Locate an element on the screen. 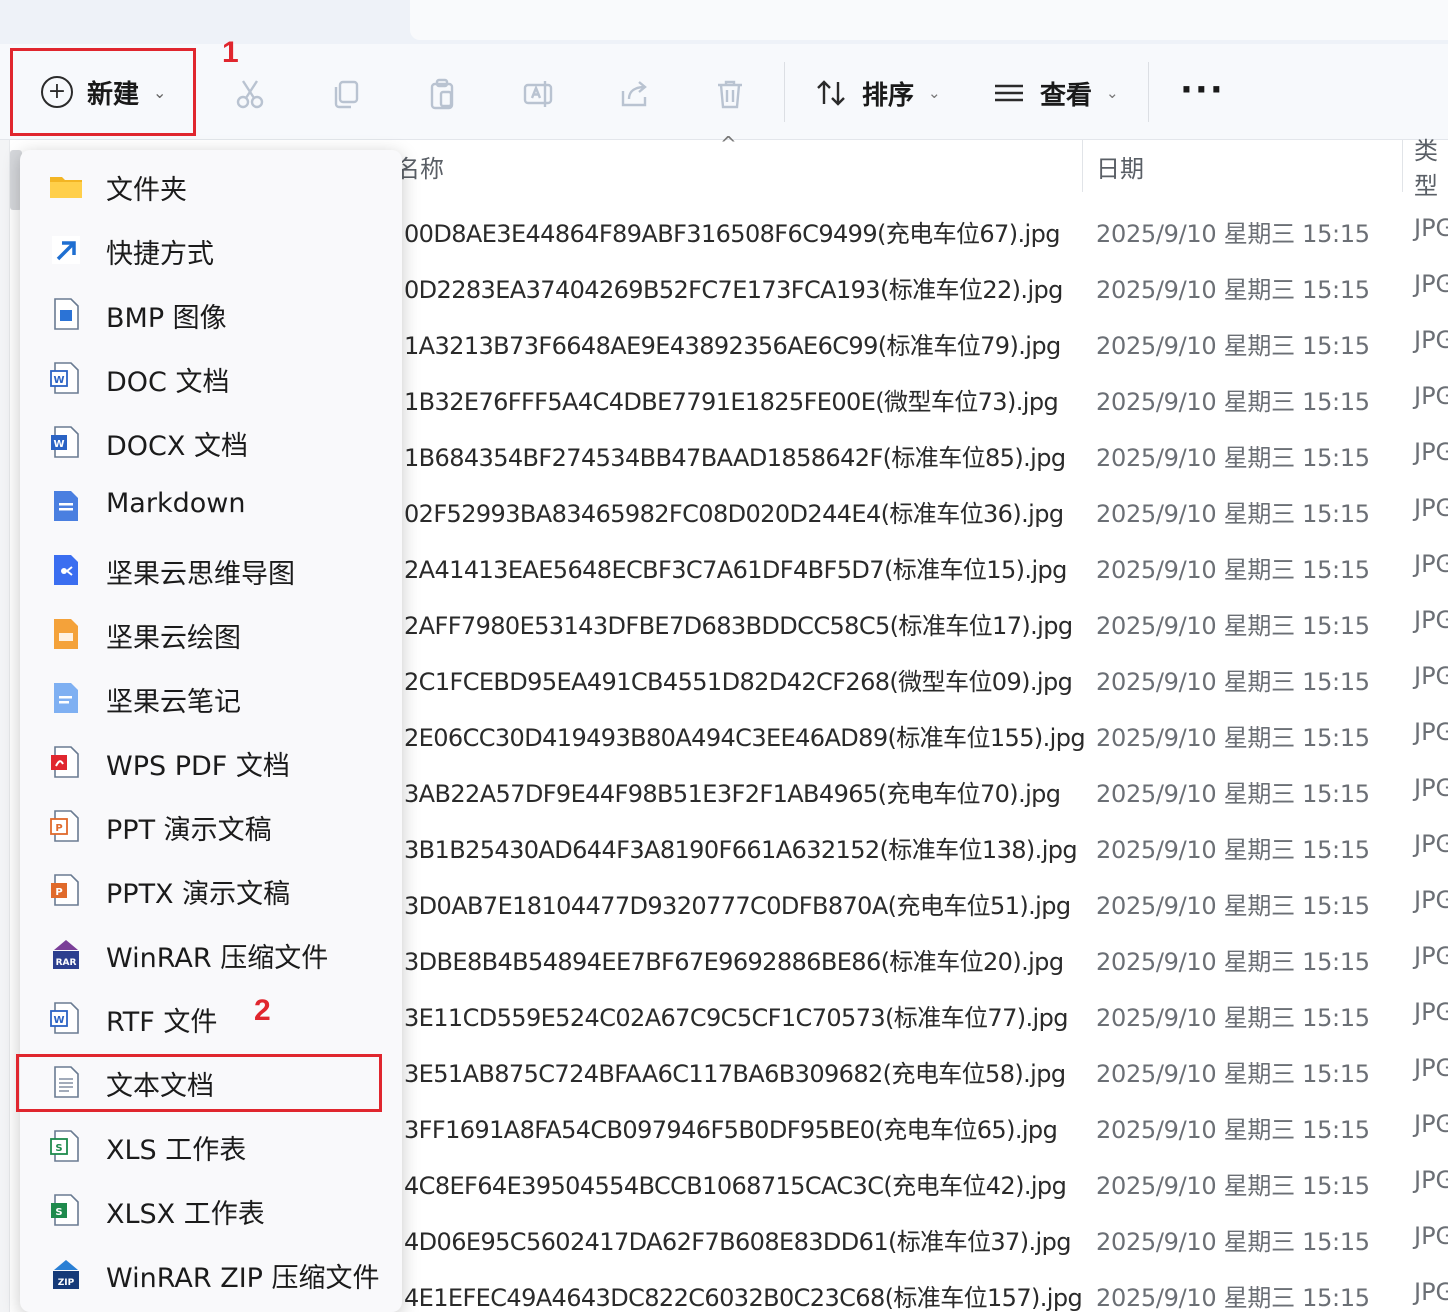 The width and height of the screenshot is (1448, 1312). menu-item-markdown: Markdown is located at coordinates (211, 506).